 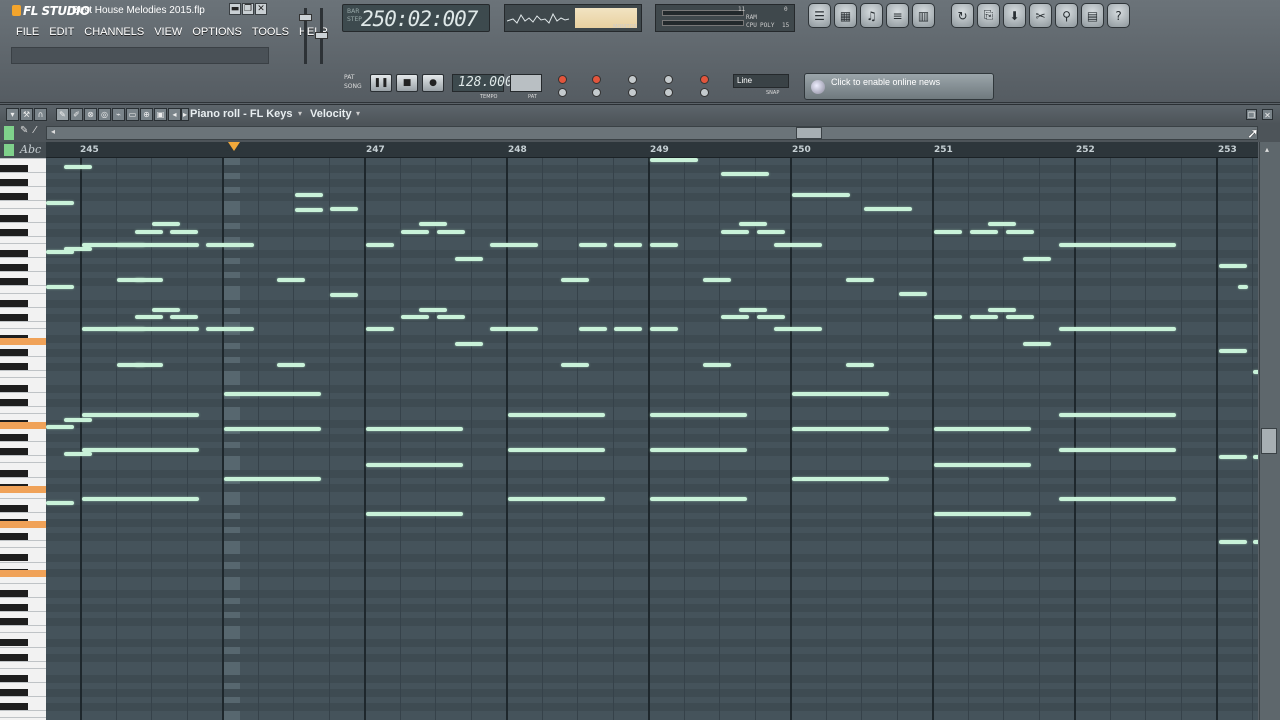 What do you see at coordinates (1269, 441) in the screenshot?
I see `vertical-scroll-thumb` at bounding box center [1269, 441].